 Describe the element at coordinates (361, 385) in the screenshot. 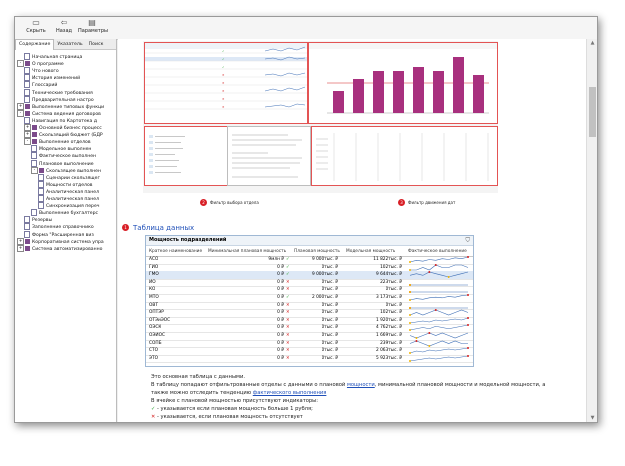

I see `capacity-link: мощности` at that location.